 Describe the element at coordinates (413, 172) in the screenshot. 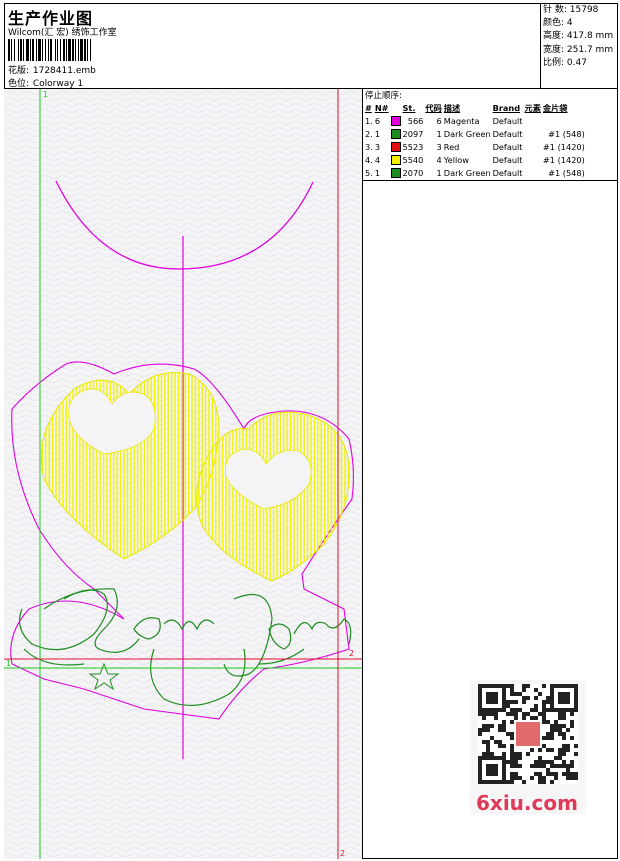

I see `row-stitches: 2070` at that location.